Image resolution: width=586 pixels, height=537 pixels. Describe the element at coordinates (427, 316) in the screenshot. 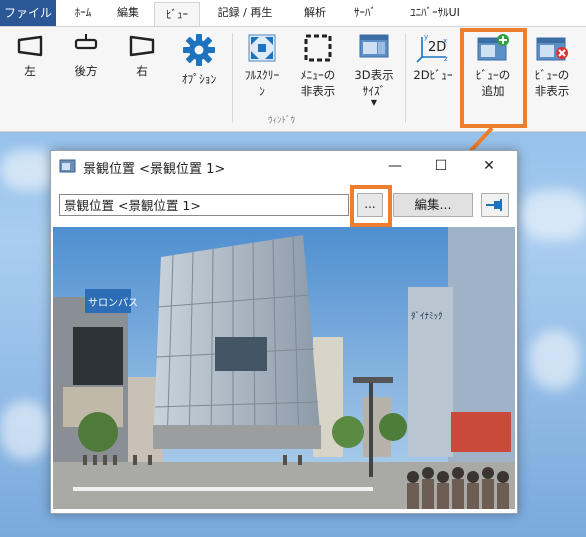

I see `sign-dynamic: ﾀﾞｲﾅﾐｯｸ` at that location.